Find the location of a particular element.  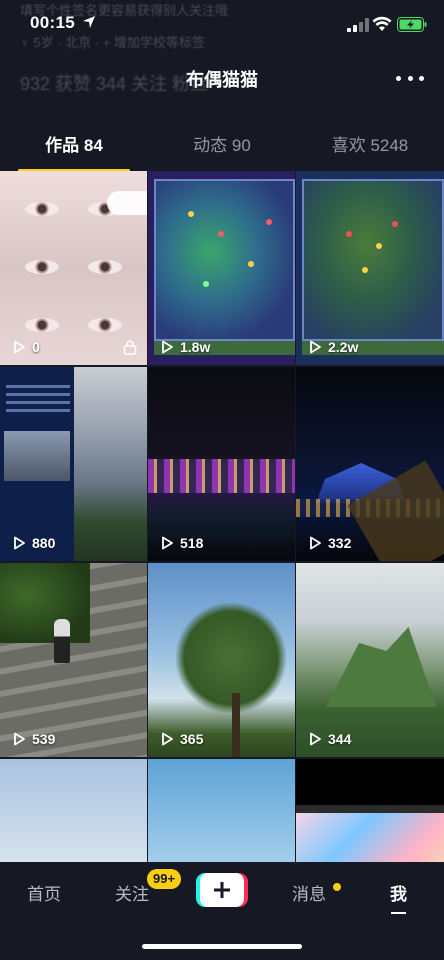

nav-me: 我 is located at coordinates (398, 897).